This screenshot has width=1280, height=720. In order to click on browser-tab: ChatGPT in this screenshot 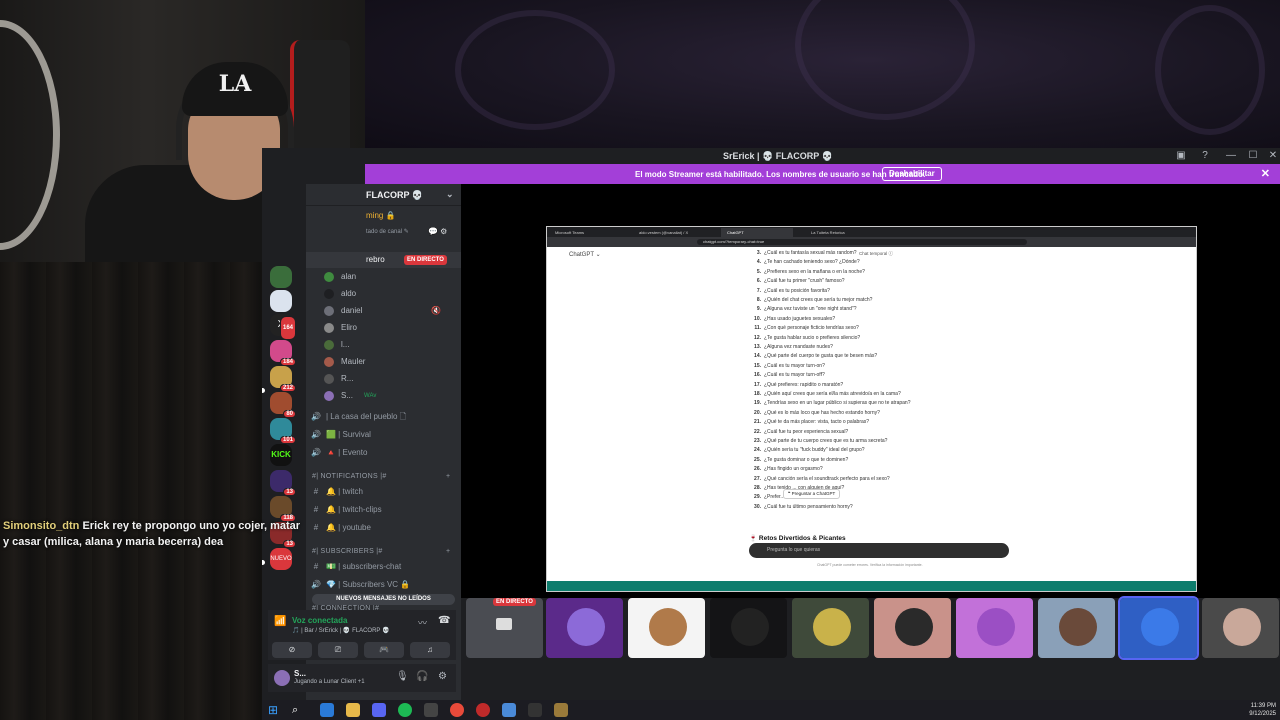, I will do `click(757, 232)`.